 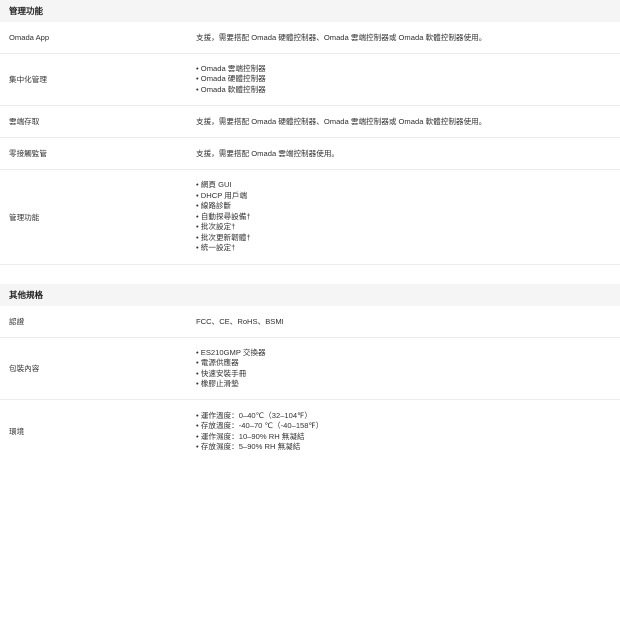 I want to click on list-item: 線路診斷, so click(x=404, y=206).